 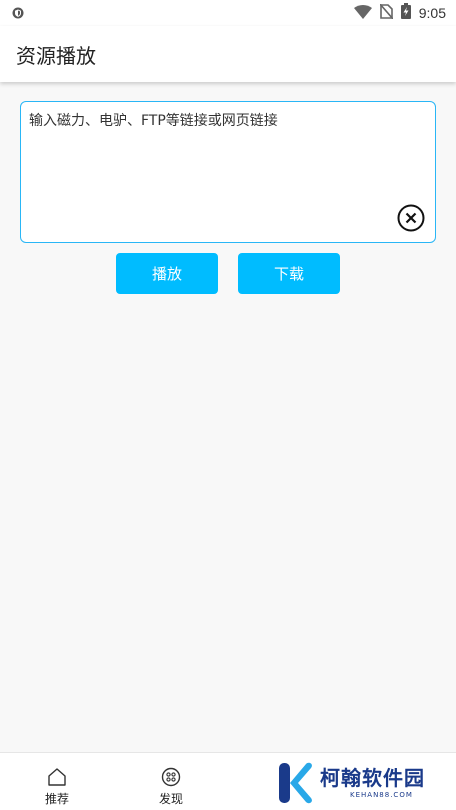 I want to click on link-input, so click(x=210, y=172).